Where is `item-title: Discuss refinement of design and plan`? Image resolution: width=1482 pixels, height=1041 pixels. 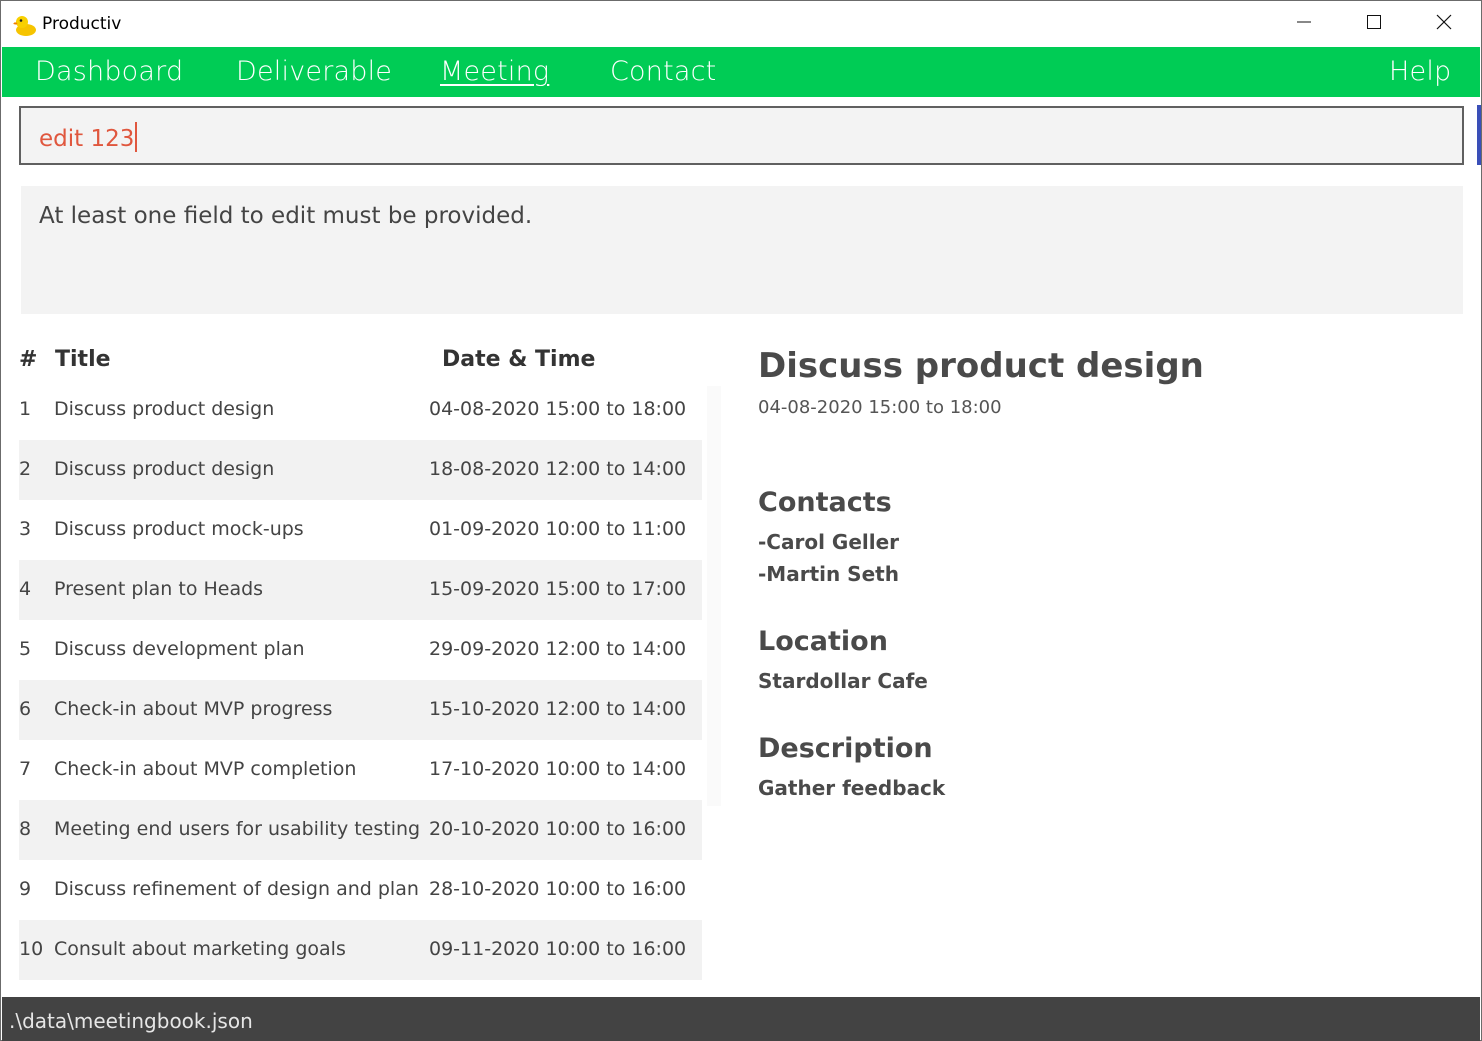
item-title: Discuss refinement of design and plan is located at coordinates (236, 889).